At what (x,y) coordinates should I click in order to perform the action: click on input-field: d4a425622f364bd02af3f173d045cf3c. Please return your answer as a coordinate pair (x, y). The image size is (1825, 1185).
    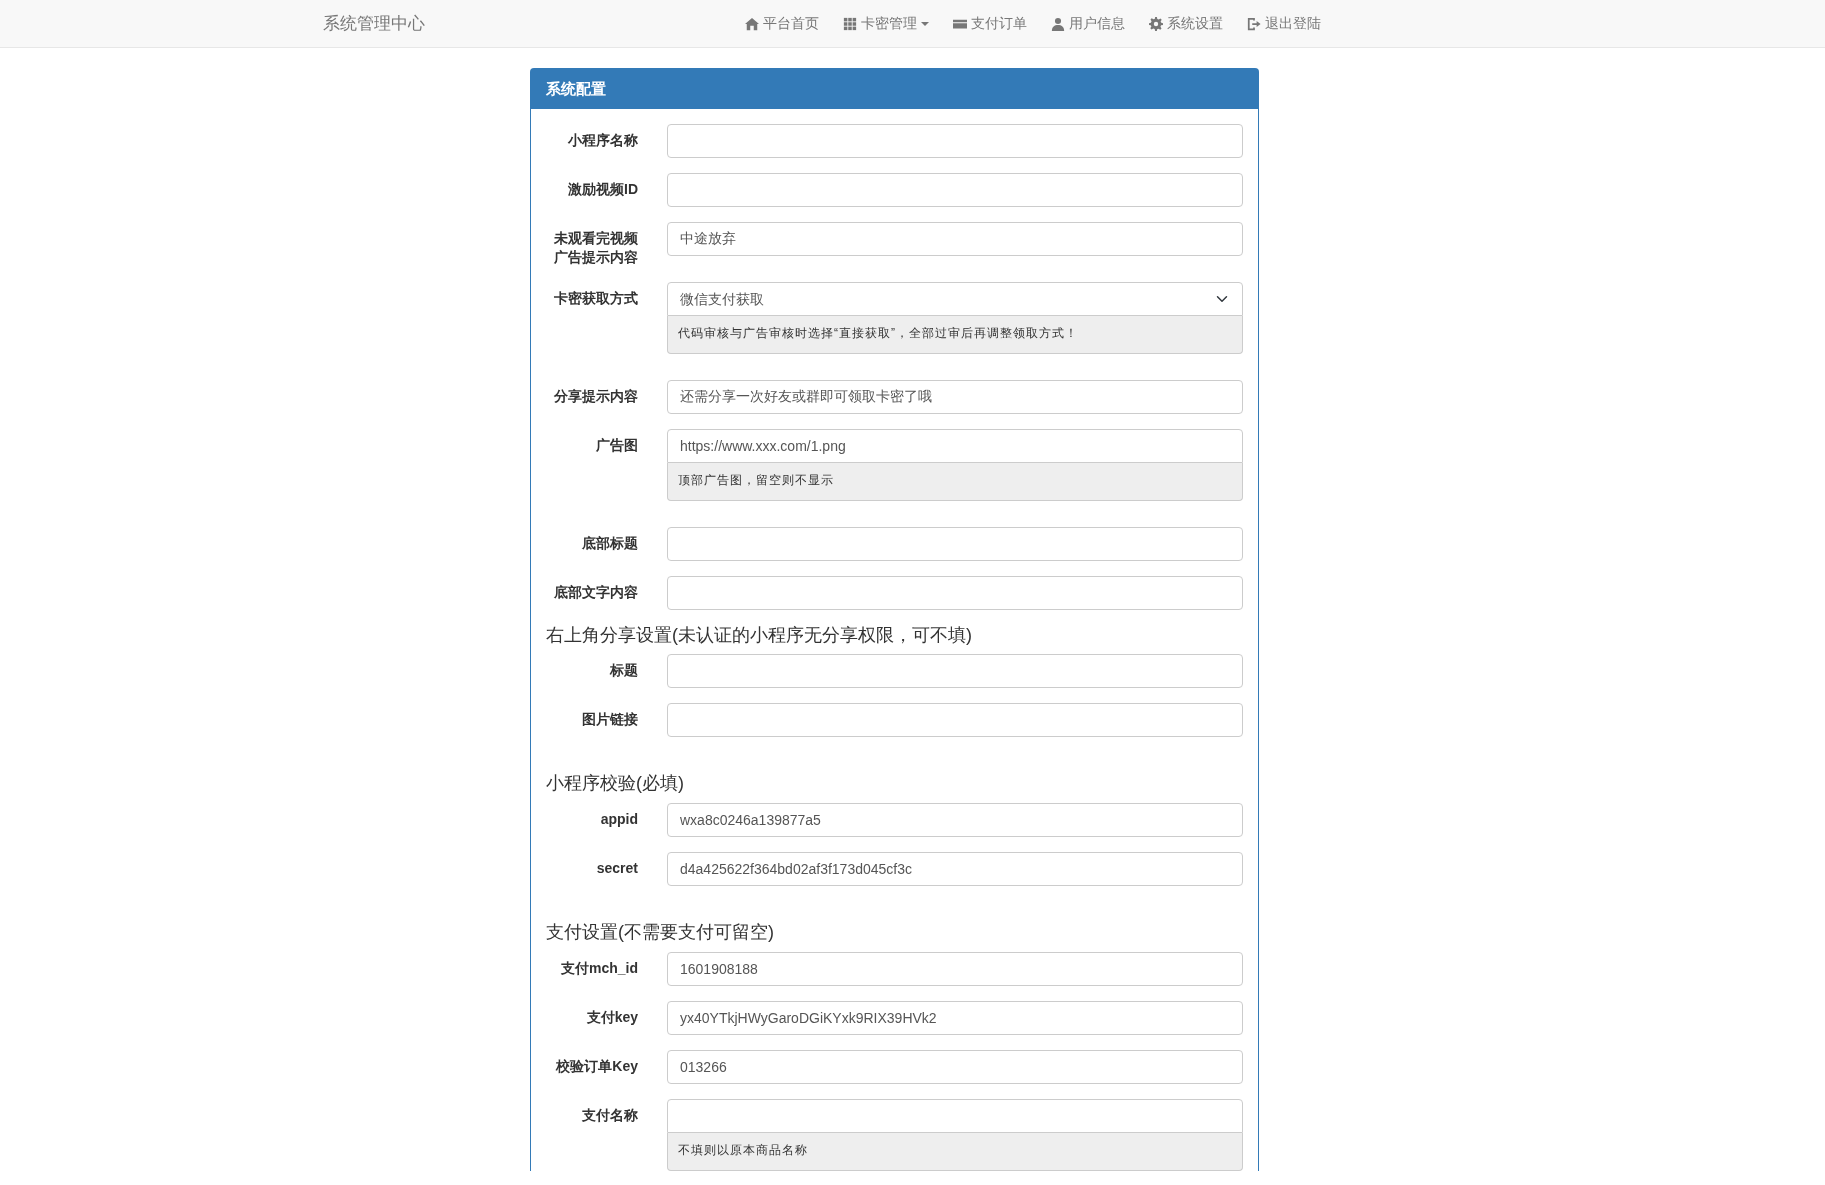
    Looking at the image, I should click on (955, 868).